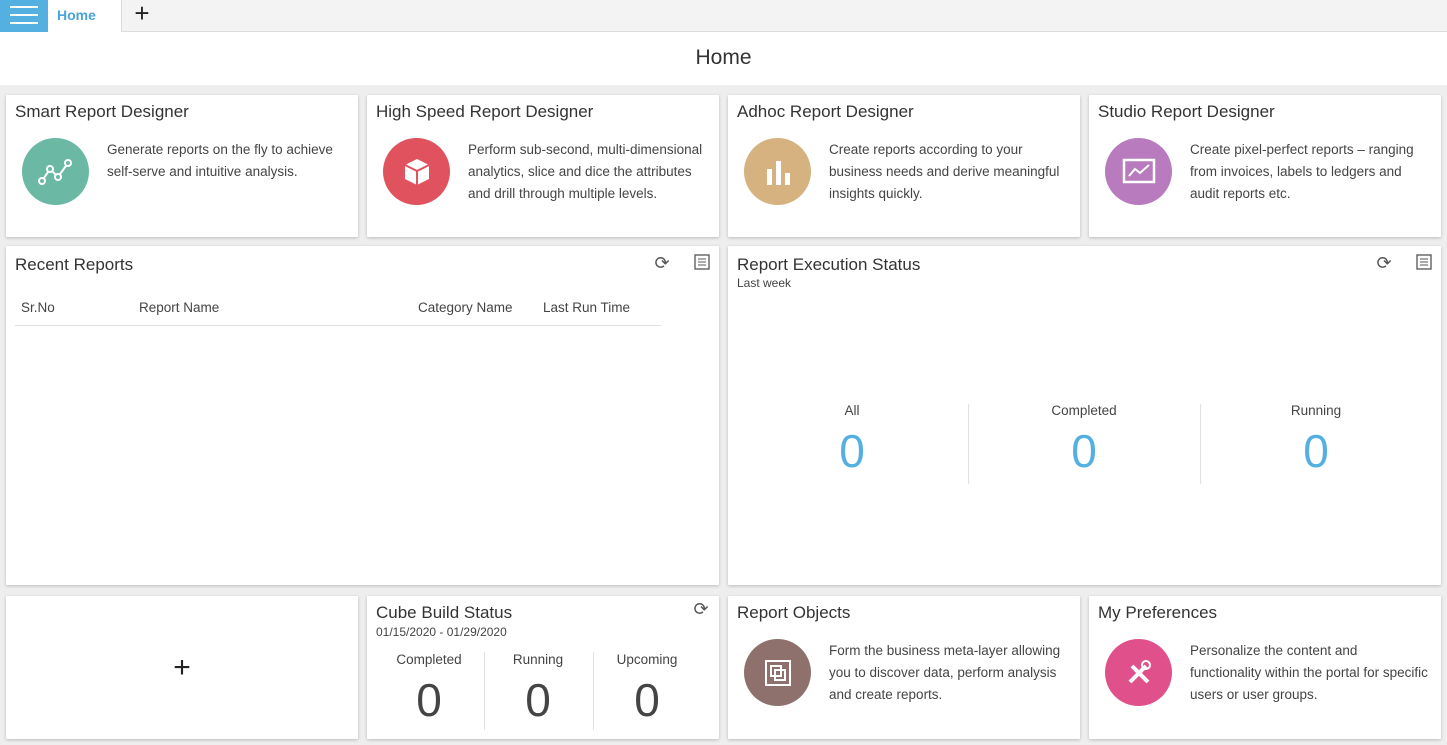  Describe the element at coordinates (444, 612) in the screenshot. I see `widget-title: Cube Build Status` at that location.